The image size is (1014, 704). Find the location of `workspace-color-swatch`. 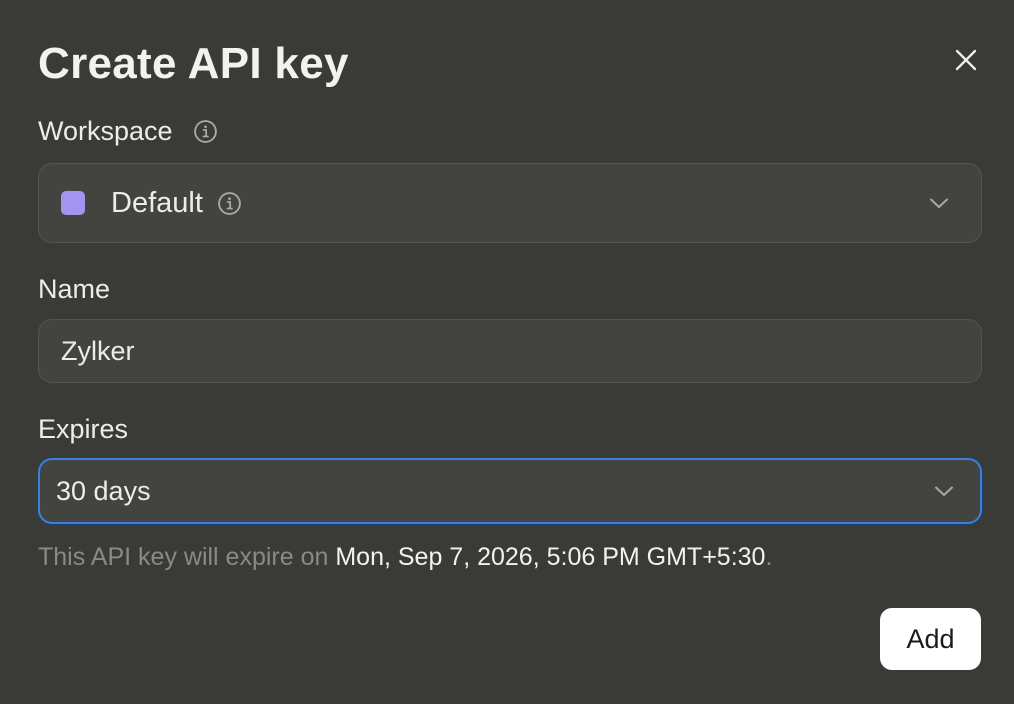

workspace-color-swatch is located at coordinates (73, 203).